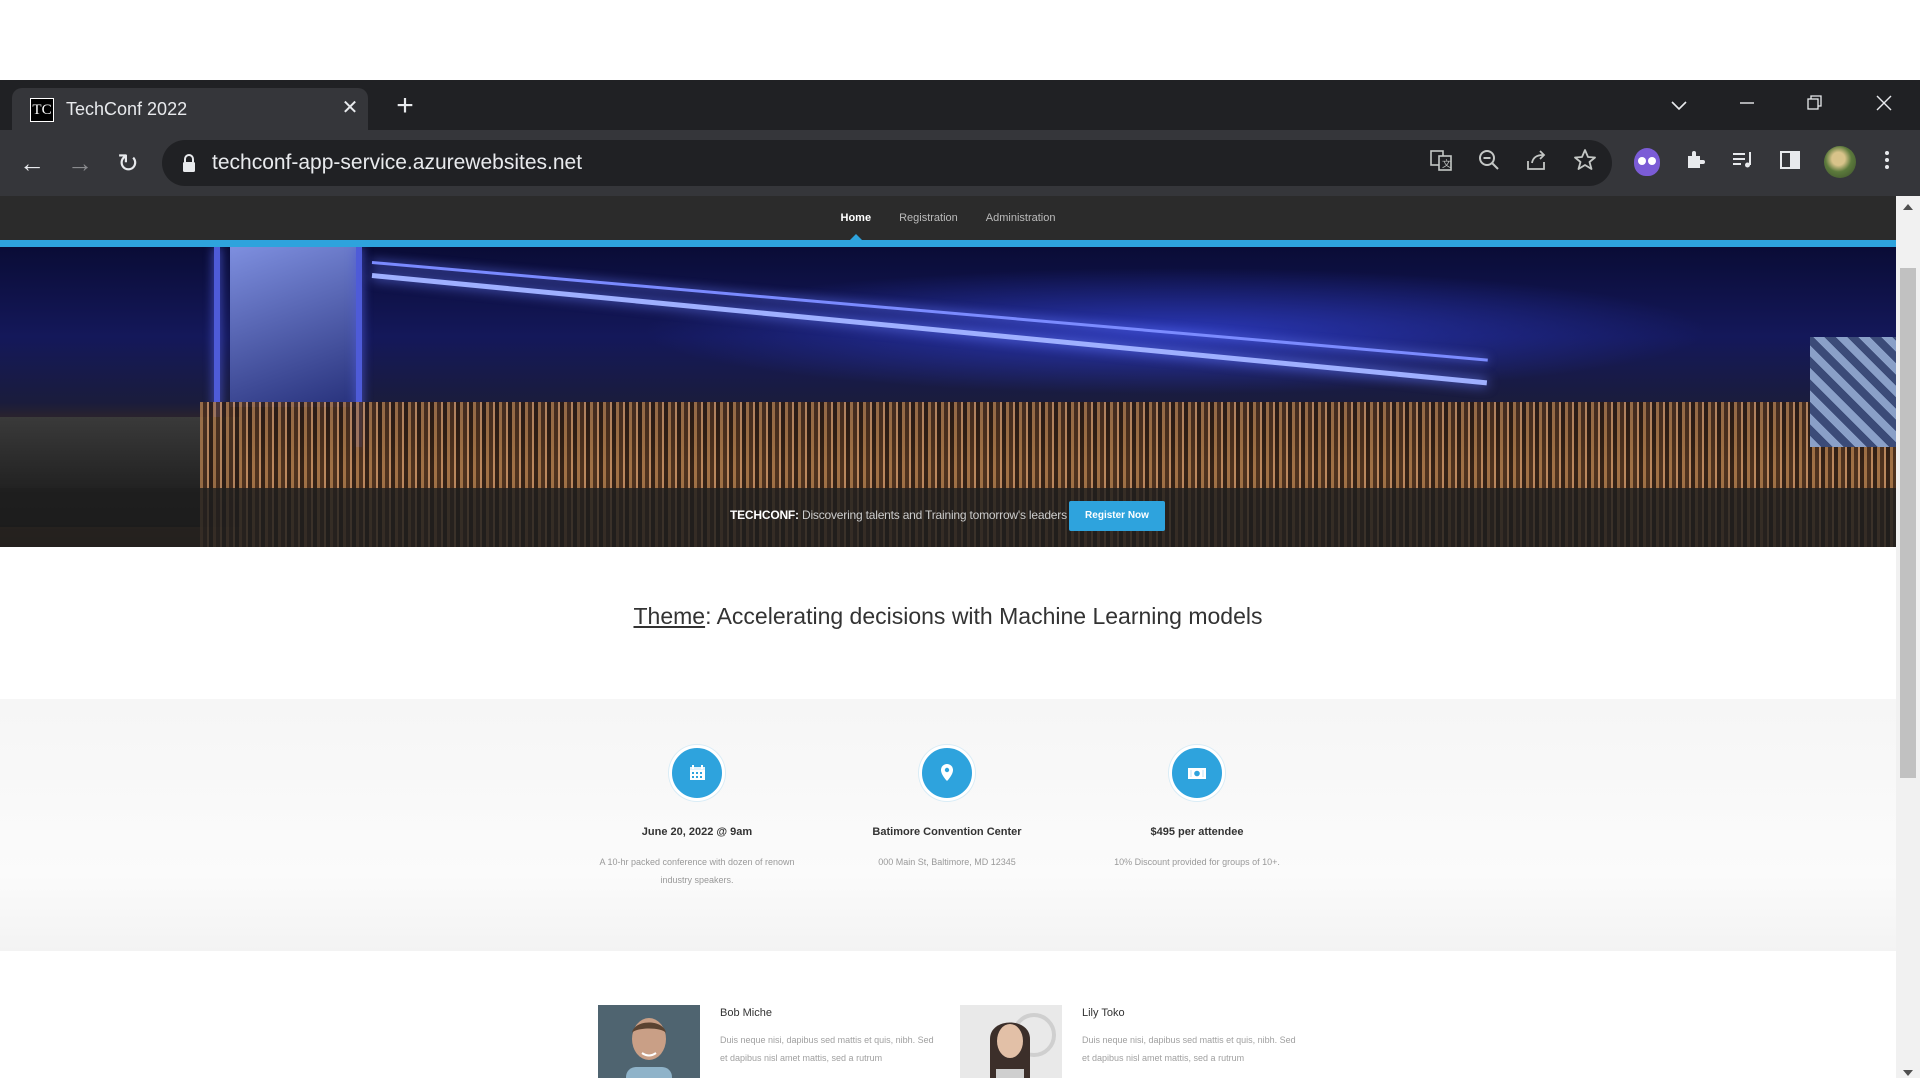  What do you see at coordinates (1197, 773) in the screenshot?
I see `money-icon` at bounding box center [1197, 773].